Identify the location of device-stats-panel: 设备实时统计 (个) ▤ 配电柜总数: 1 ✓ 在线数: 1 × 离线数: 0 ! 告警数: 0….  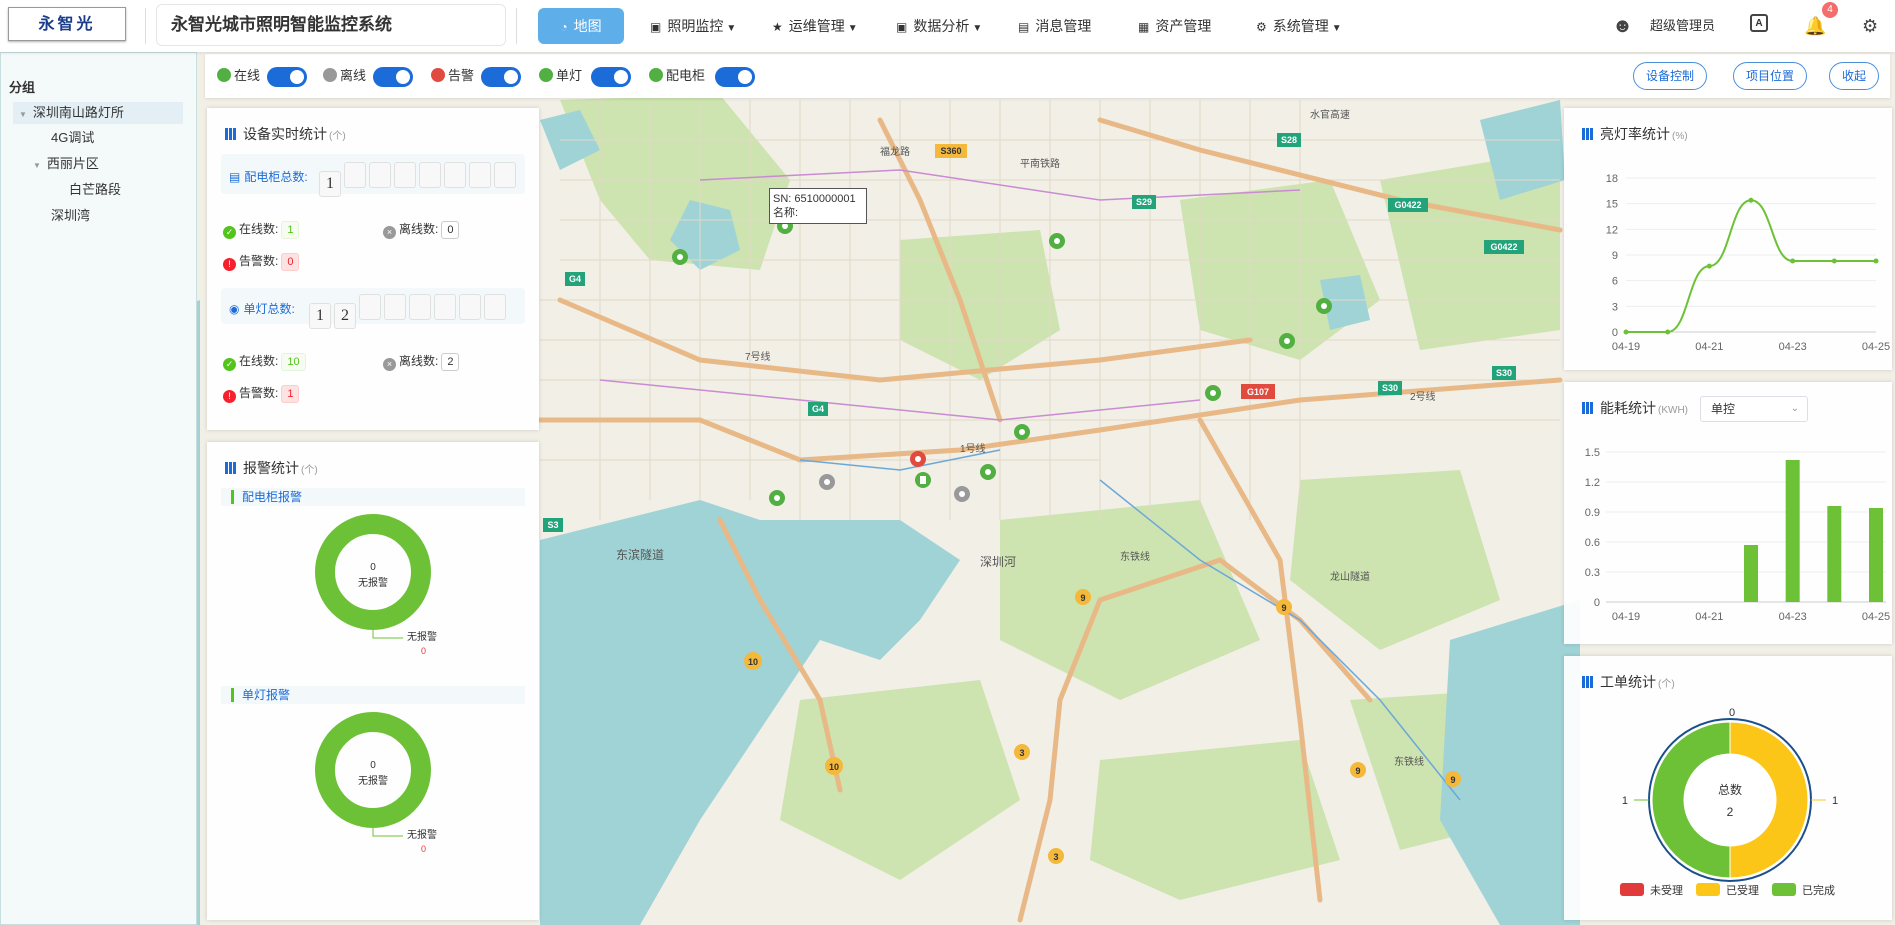
(373, 269).